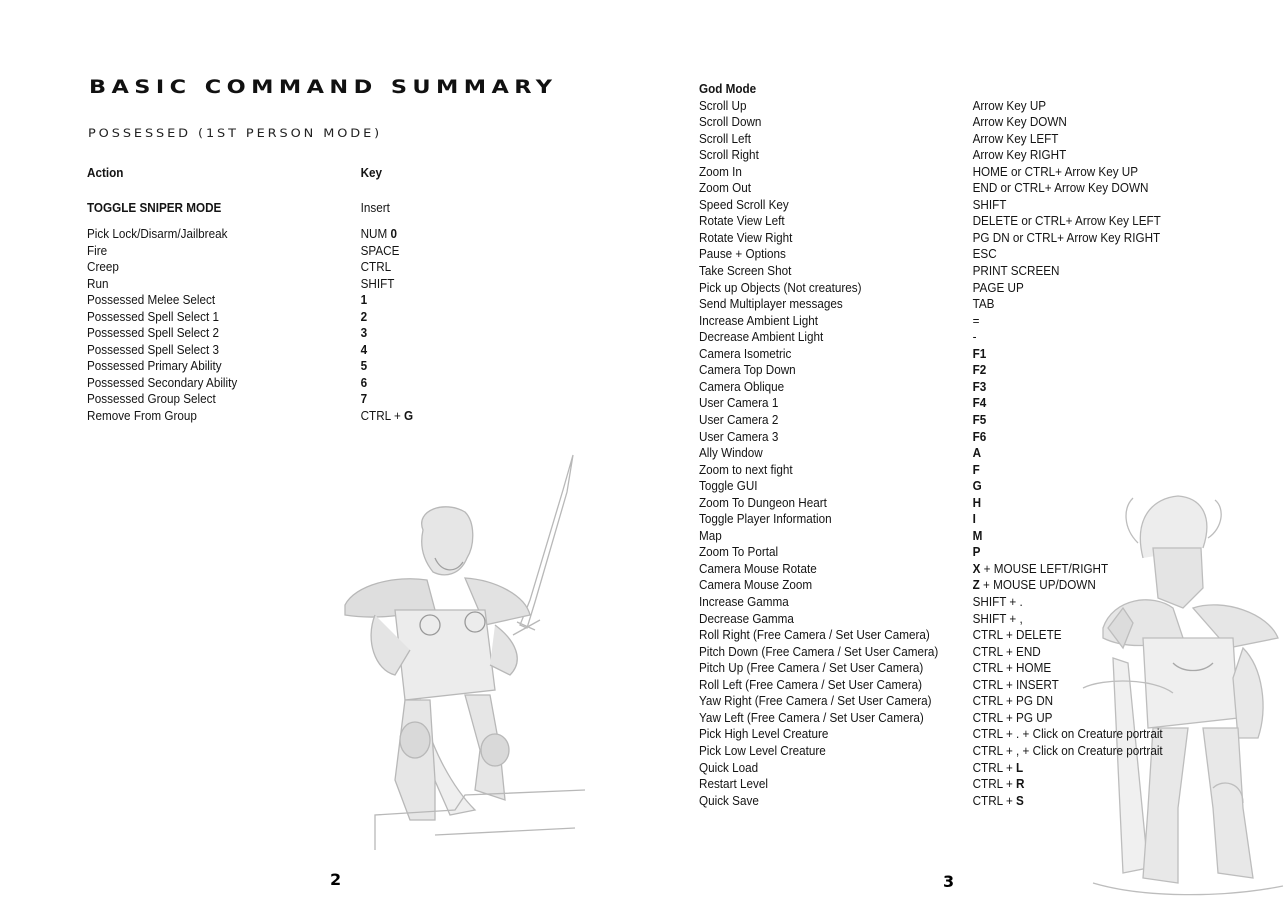 This screenshot has width=1286, height=909. What do you see at coordinates (729, 800) in the screenshot?
I see `command-action: Quick Save` at bounding box center [729, 800].